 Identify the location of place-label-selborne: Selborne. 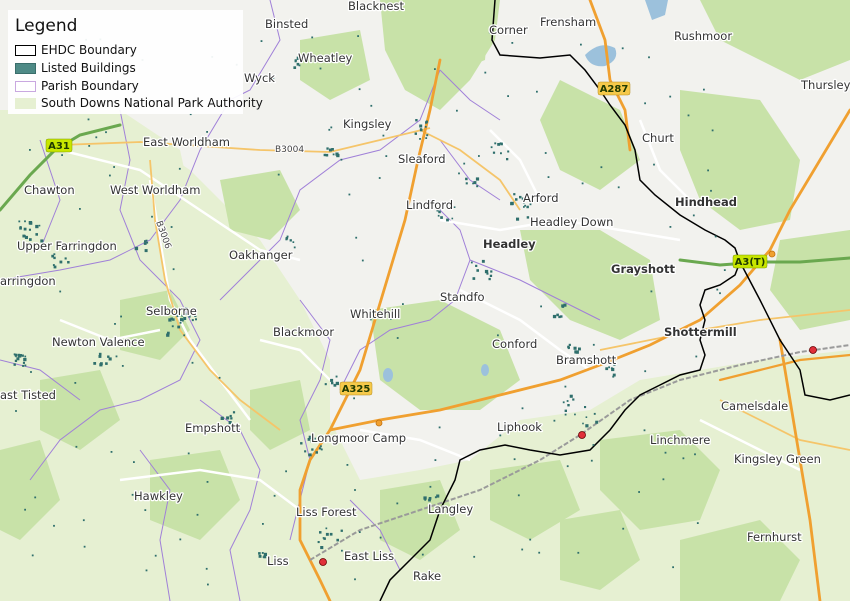
(171, 311).